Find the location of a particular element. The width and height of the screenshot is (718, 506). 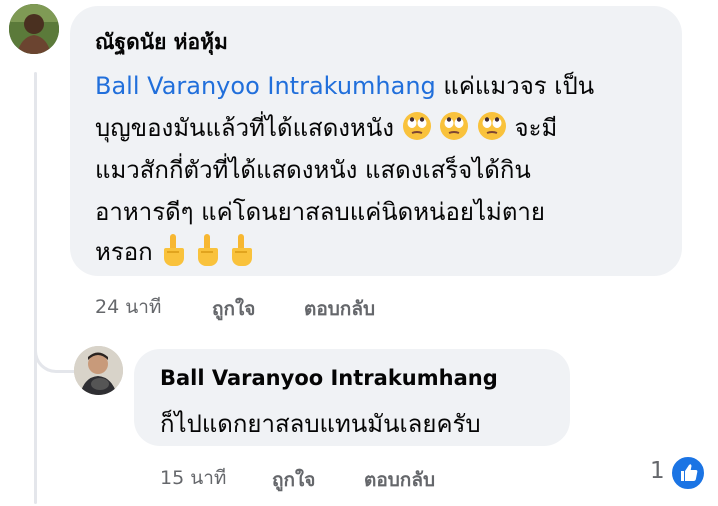

thread-line is located at coordinates (35, 288).